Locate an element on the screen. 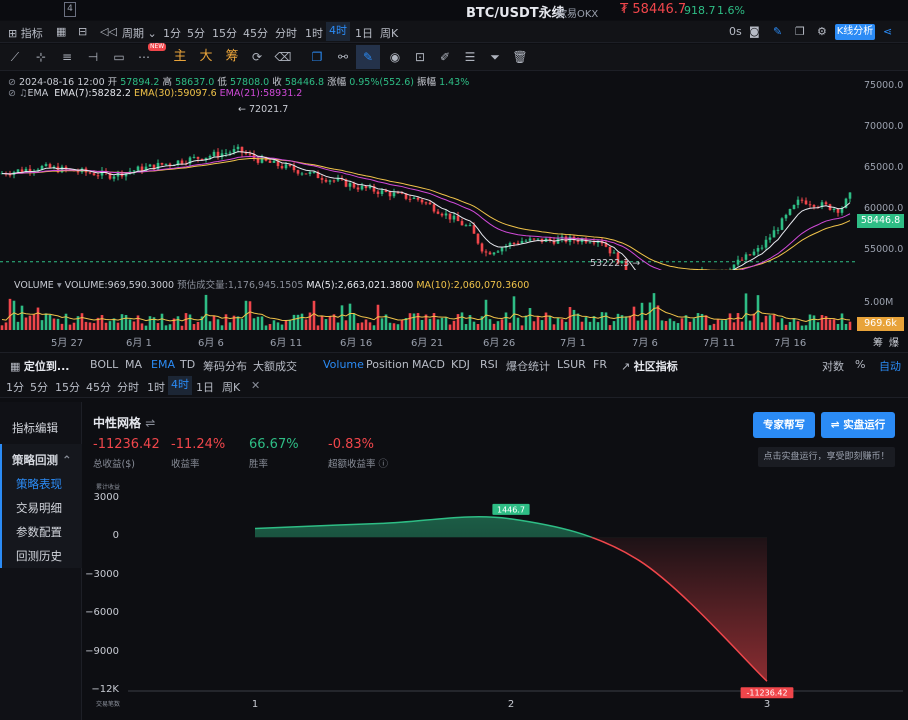  sub-ind-kdj: KDJ is located at coordinates (460, 364).